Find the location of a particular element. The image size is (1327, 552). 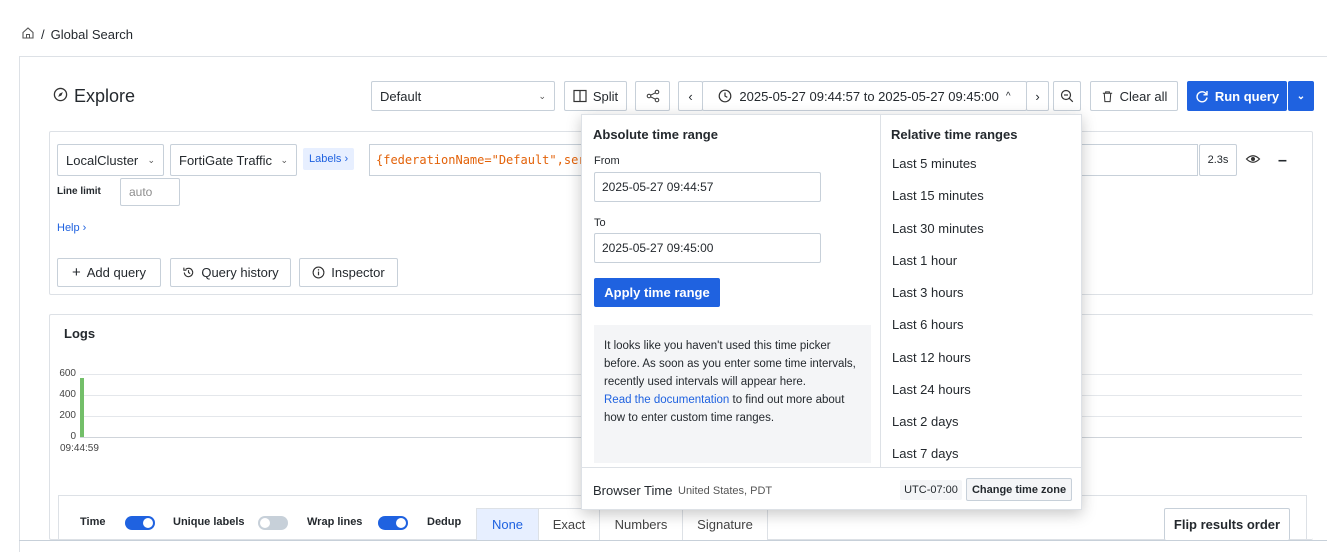

x-tick-label: 09:44:59 is located at coordinates (79, 448).